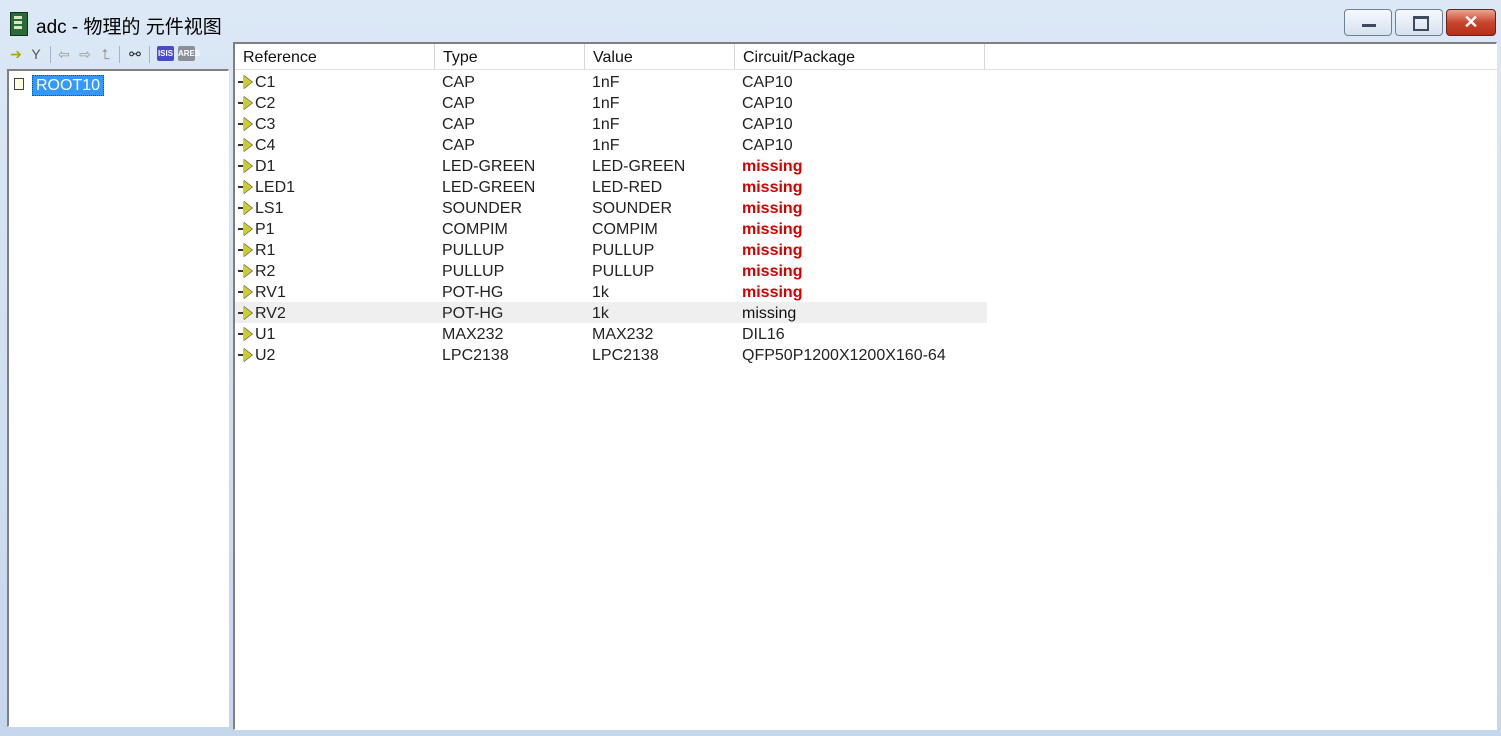  I want to click on cell-reference: P1, so click(265, 229).